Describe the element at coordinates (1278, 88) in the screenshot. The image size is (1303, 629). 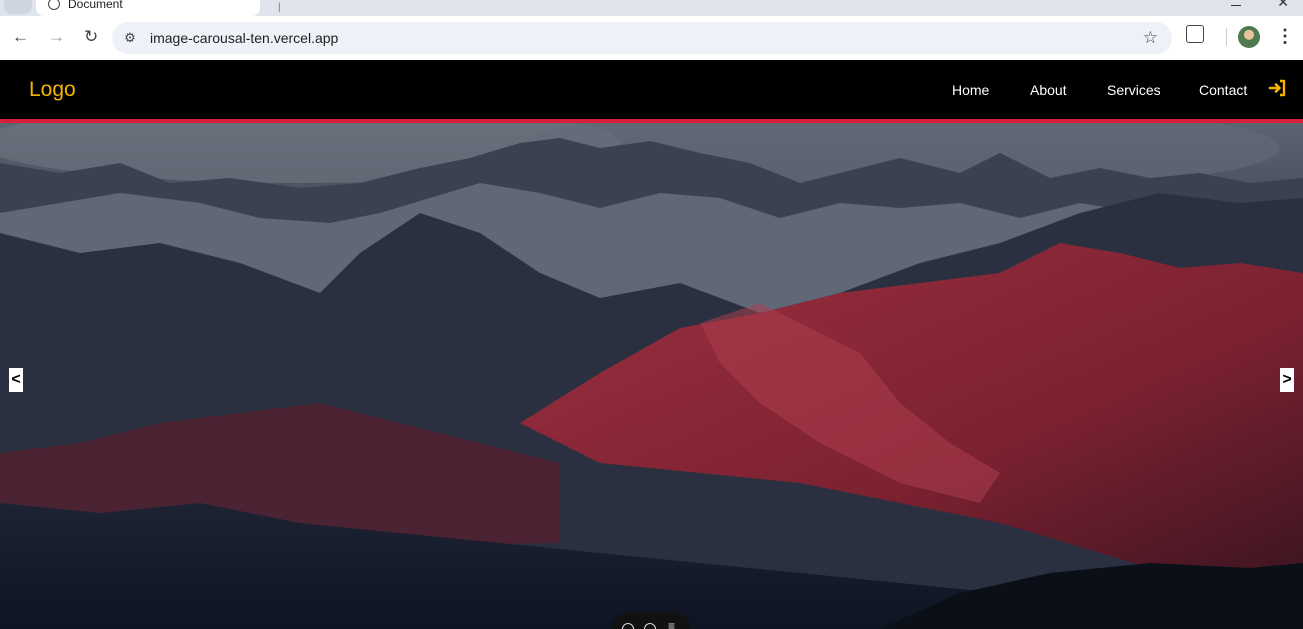
I see `login-icon` at that location.